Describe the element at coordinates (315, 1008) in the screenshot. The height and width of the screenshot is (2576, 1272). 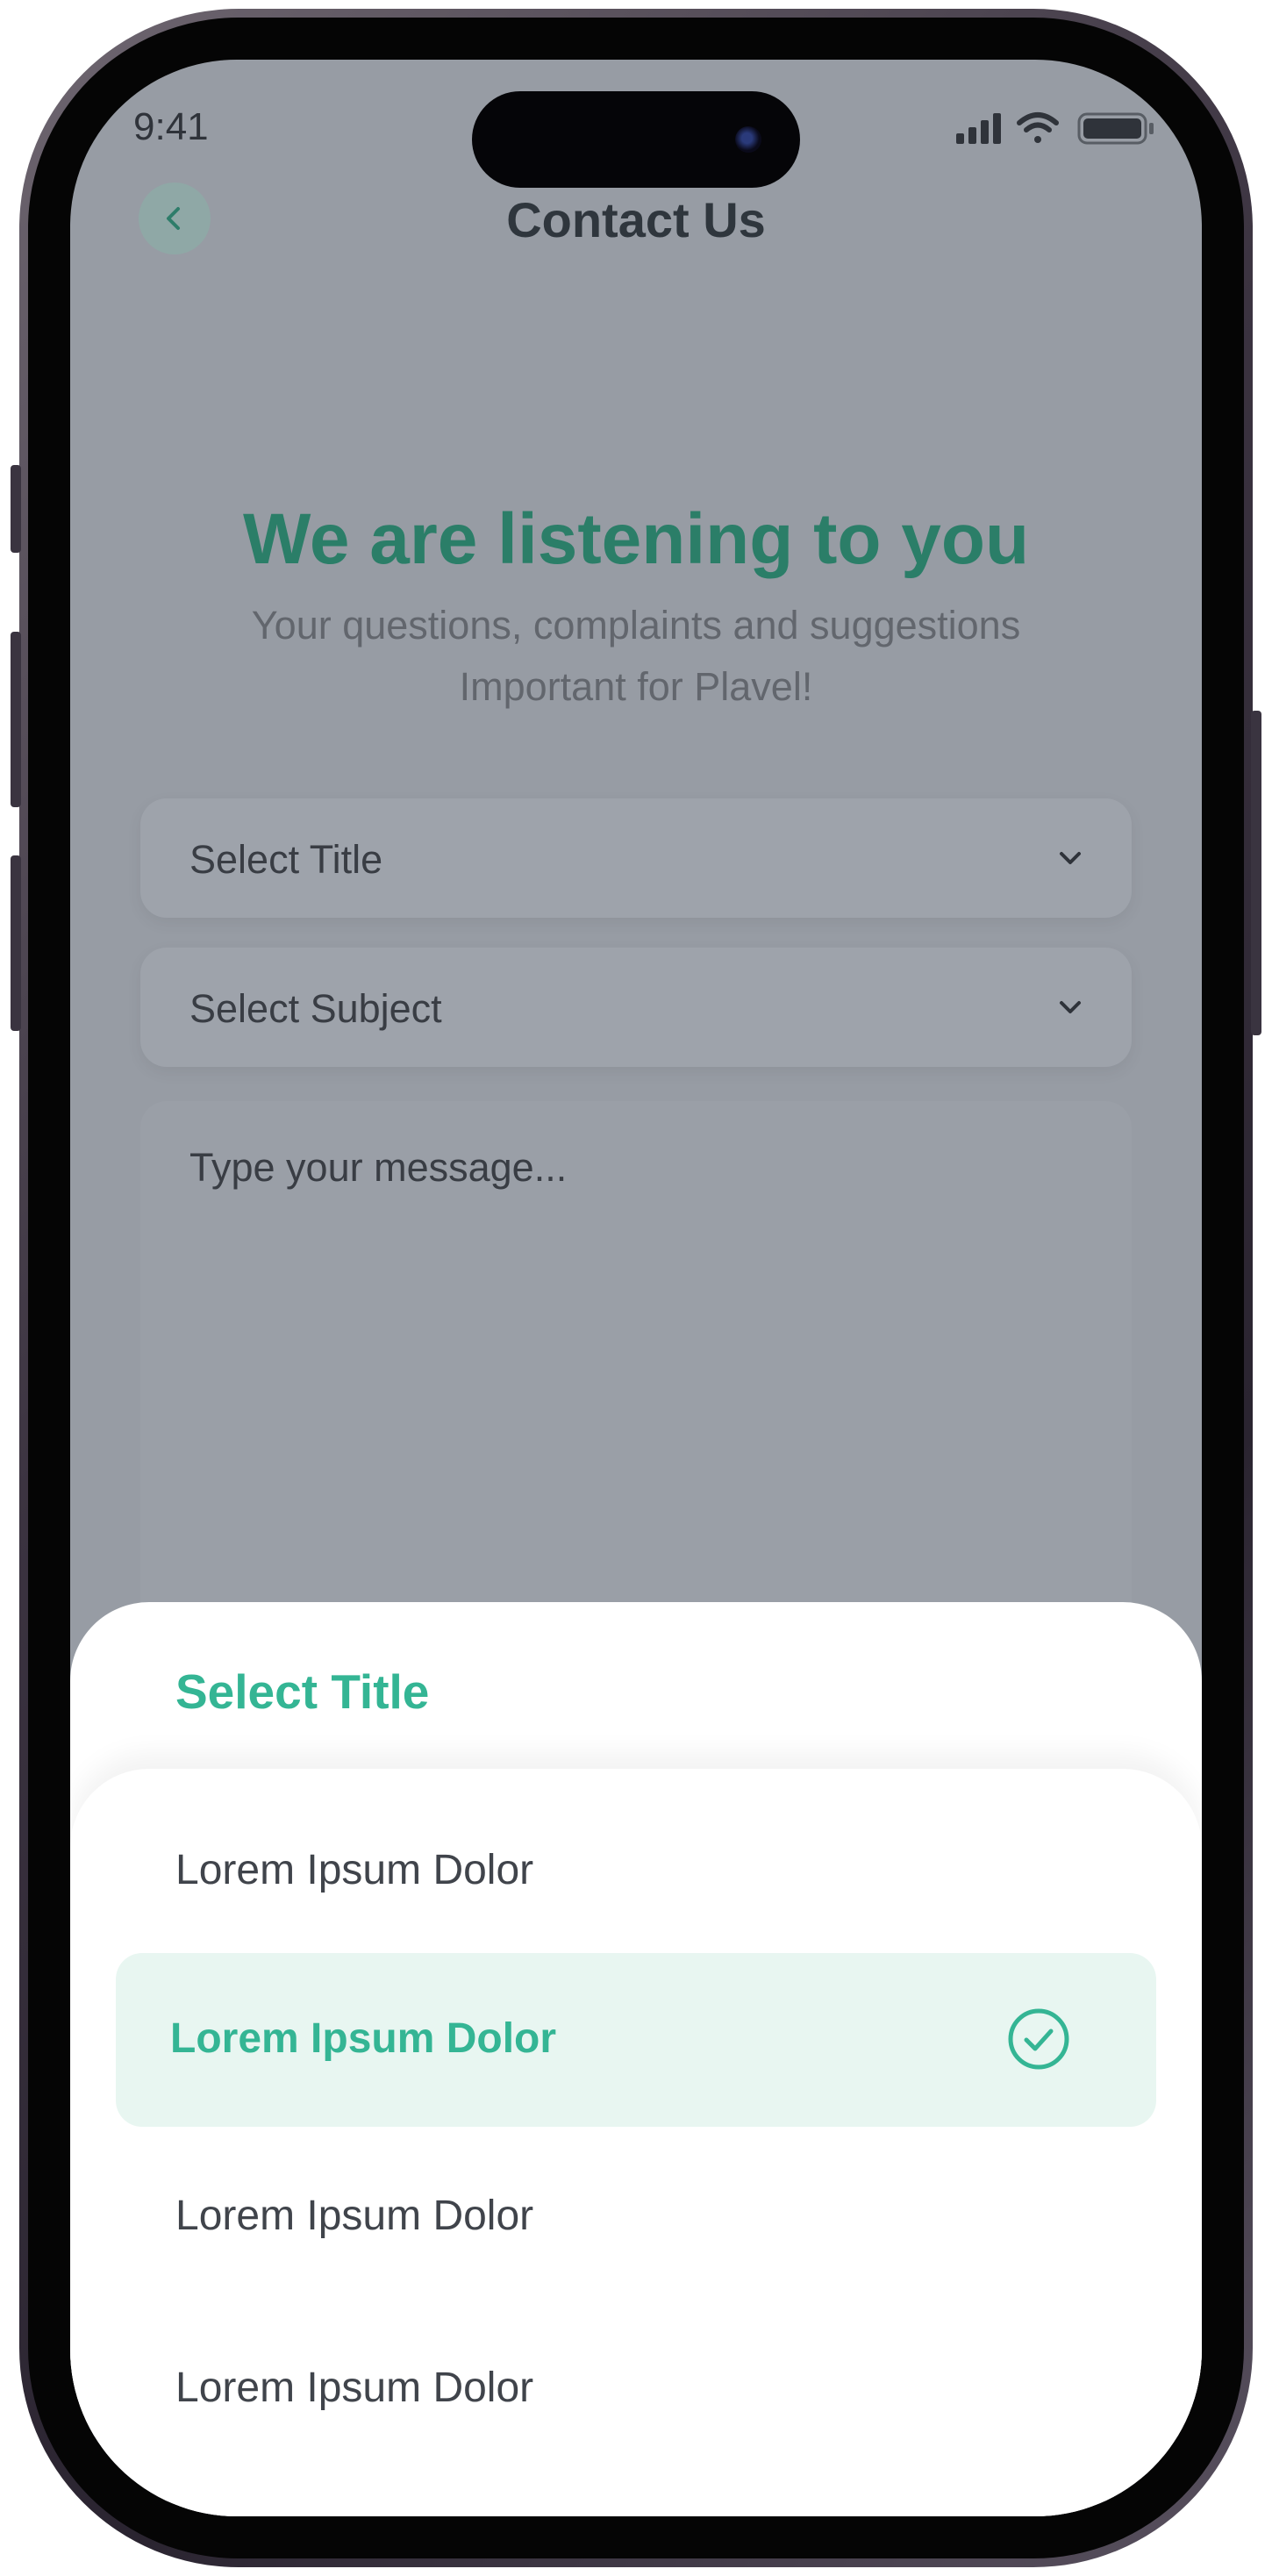
I see `subject-select-label: Select Subject` at that location.